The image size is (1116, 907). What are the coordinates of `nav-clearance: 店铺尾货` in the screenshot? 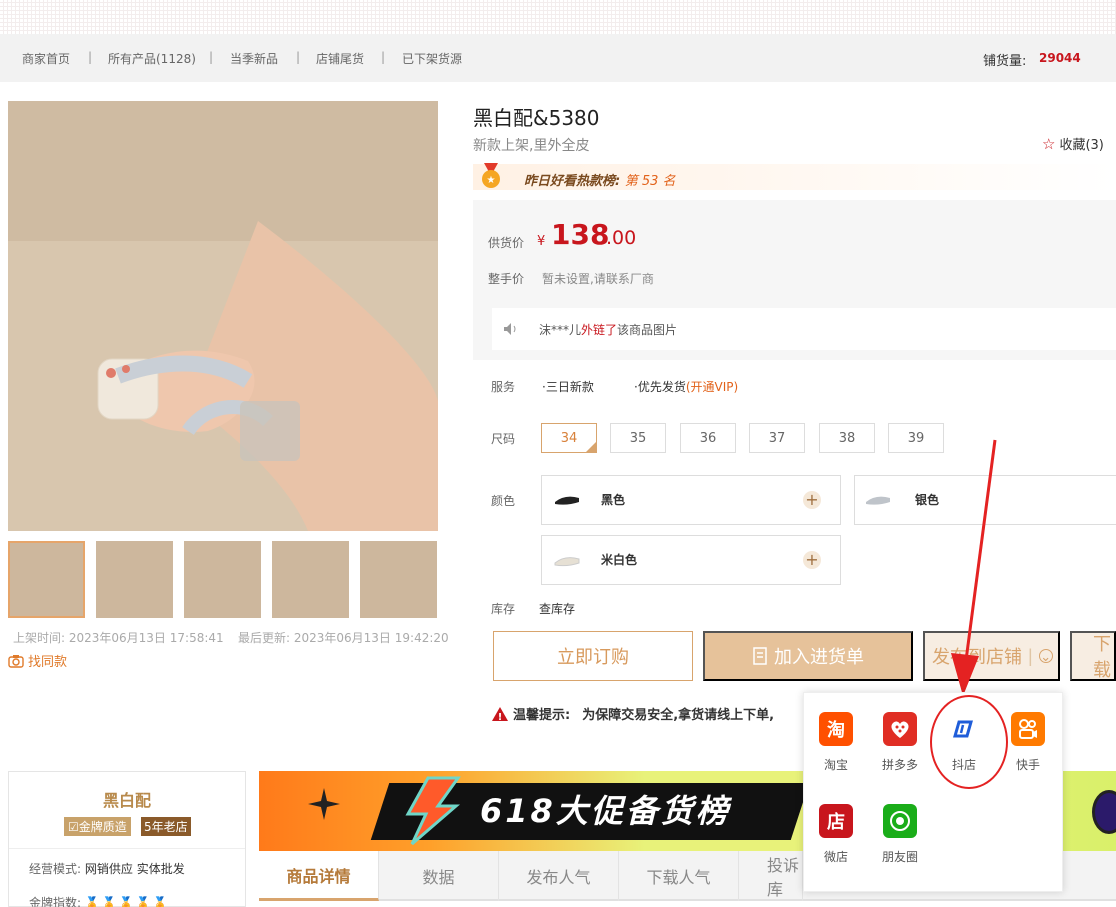 It's located at (340, 58).